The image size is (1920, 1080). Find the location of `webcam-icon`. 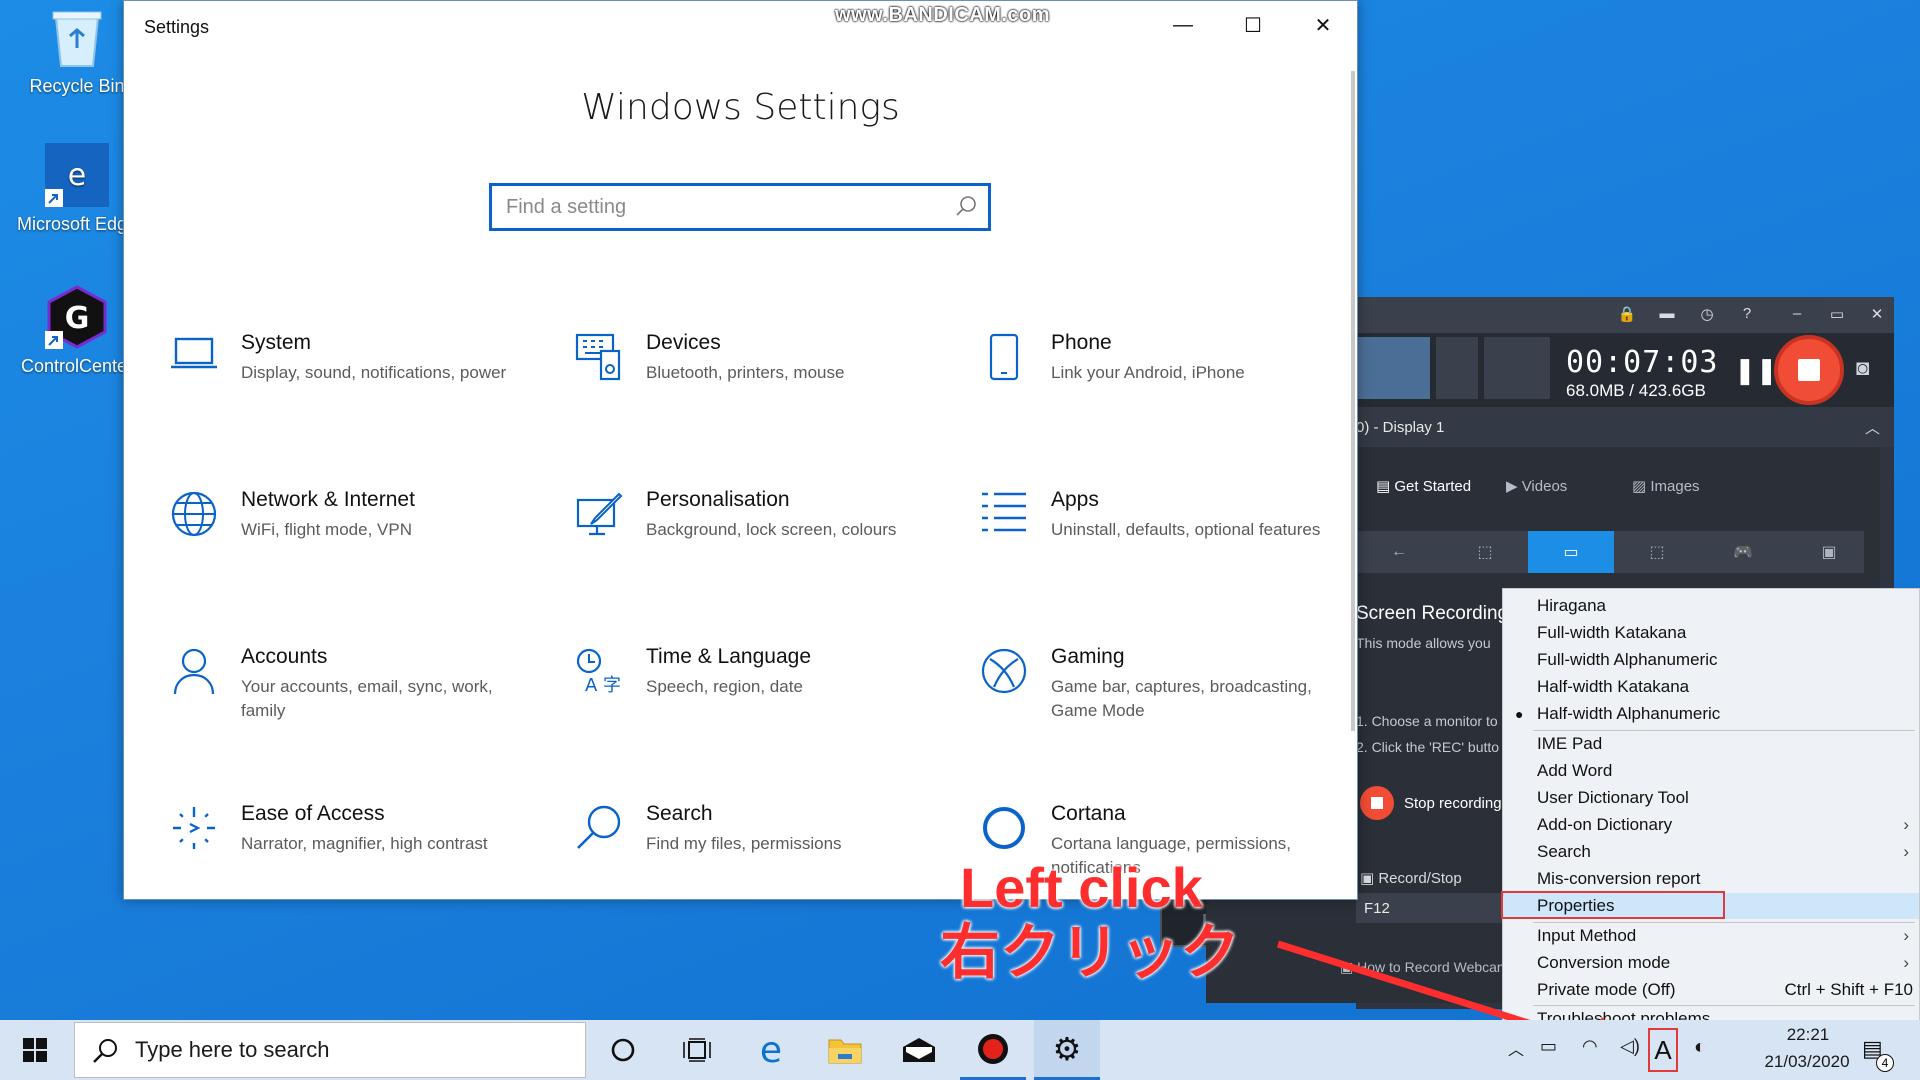

webcam-icon is located at coordinates (1517, 368).